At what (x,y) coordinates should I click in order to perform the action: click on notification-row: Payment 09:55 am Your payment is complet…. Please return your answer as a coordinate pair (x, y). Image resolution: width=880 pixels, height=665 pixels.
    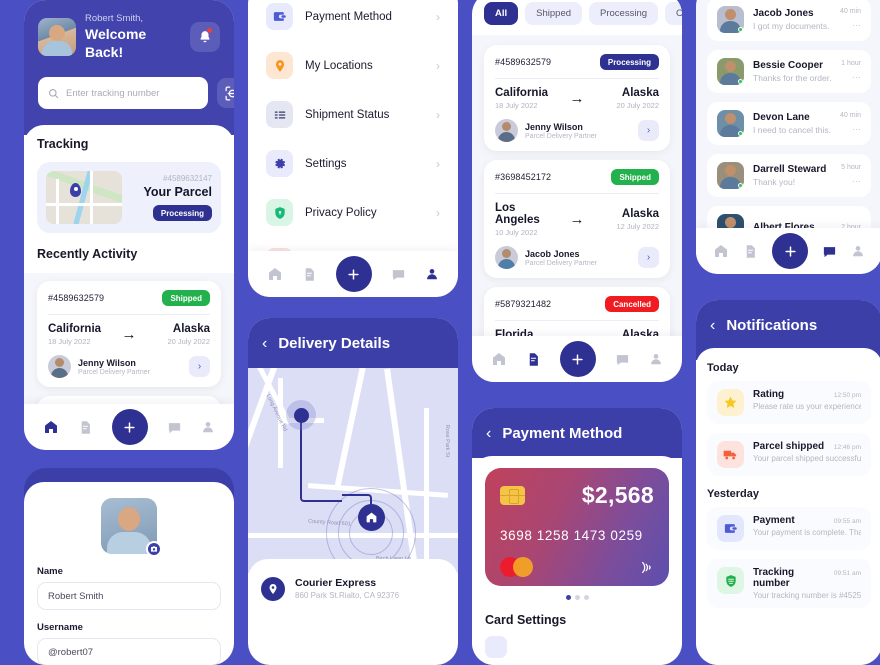
    Looking at the image, I should click on (789, 528).